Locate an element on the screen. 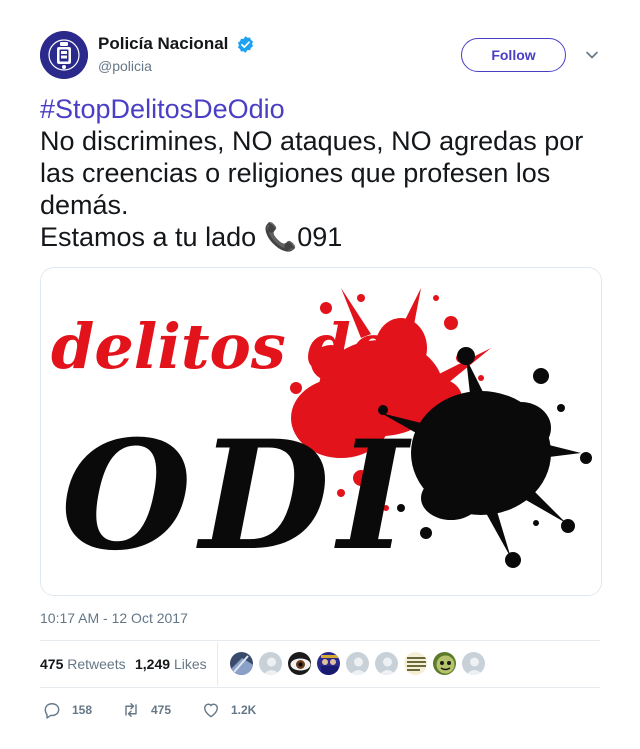 The width and height of the screenshot is (640, 749). display-name: Policía Nacional is located at coordinates (163, 44).